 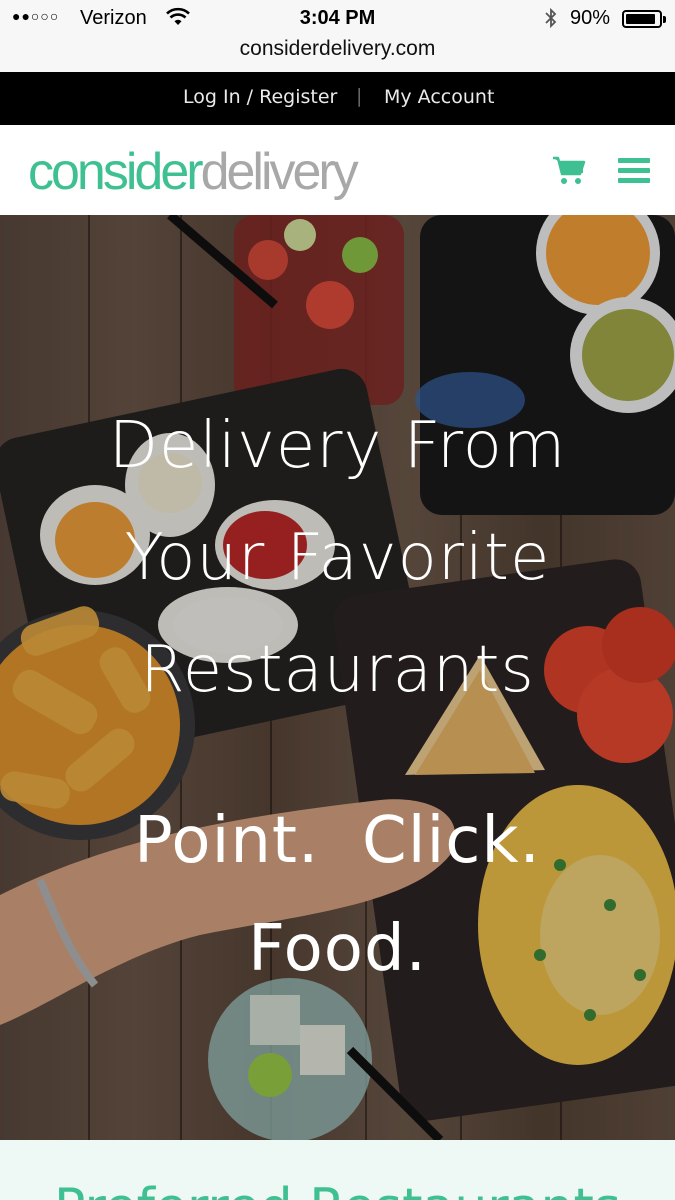 What do you see at coordinates (634, 170) in the screenshot?
I see `hamburger-menu-icon` at bounding box center [634, 170].